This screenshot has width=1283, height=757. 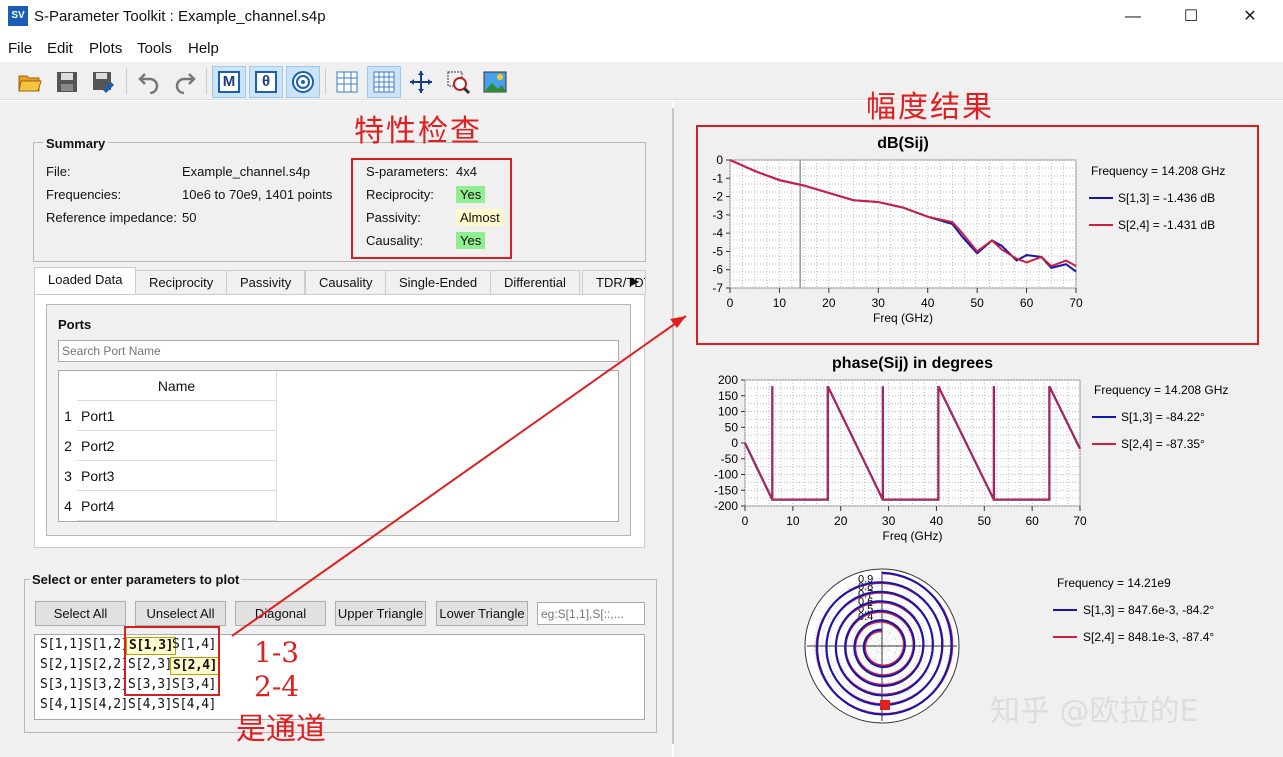 I want to click on y-tick-label: -6, so click(x=717, y=270).